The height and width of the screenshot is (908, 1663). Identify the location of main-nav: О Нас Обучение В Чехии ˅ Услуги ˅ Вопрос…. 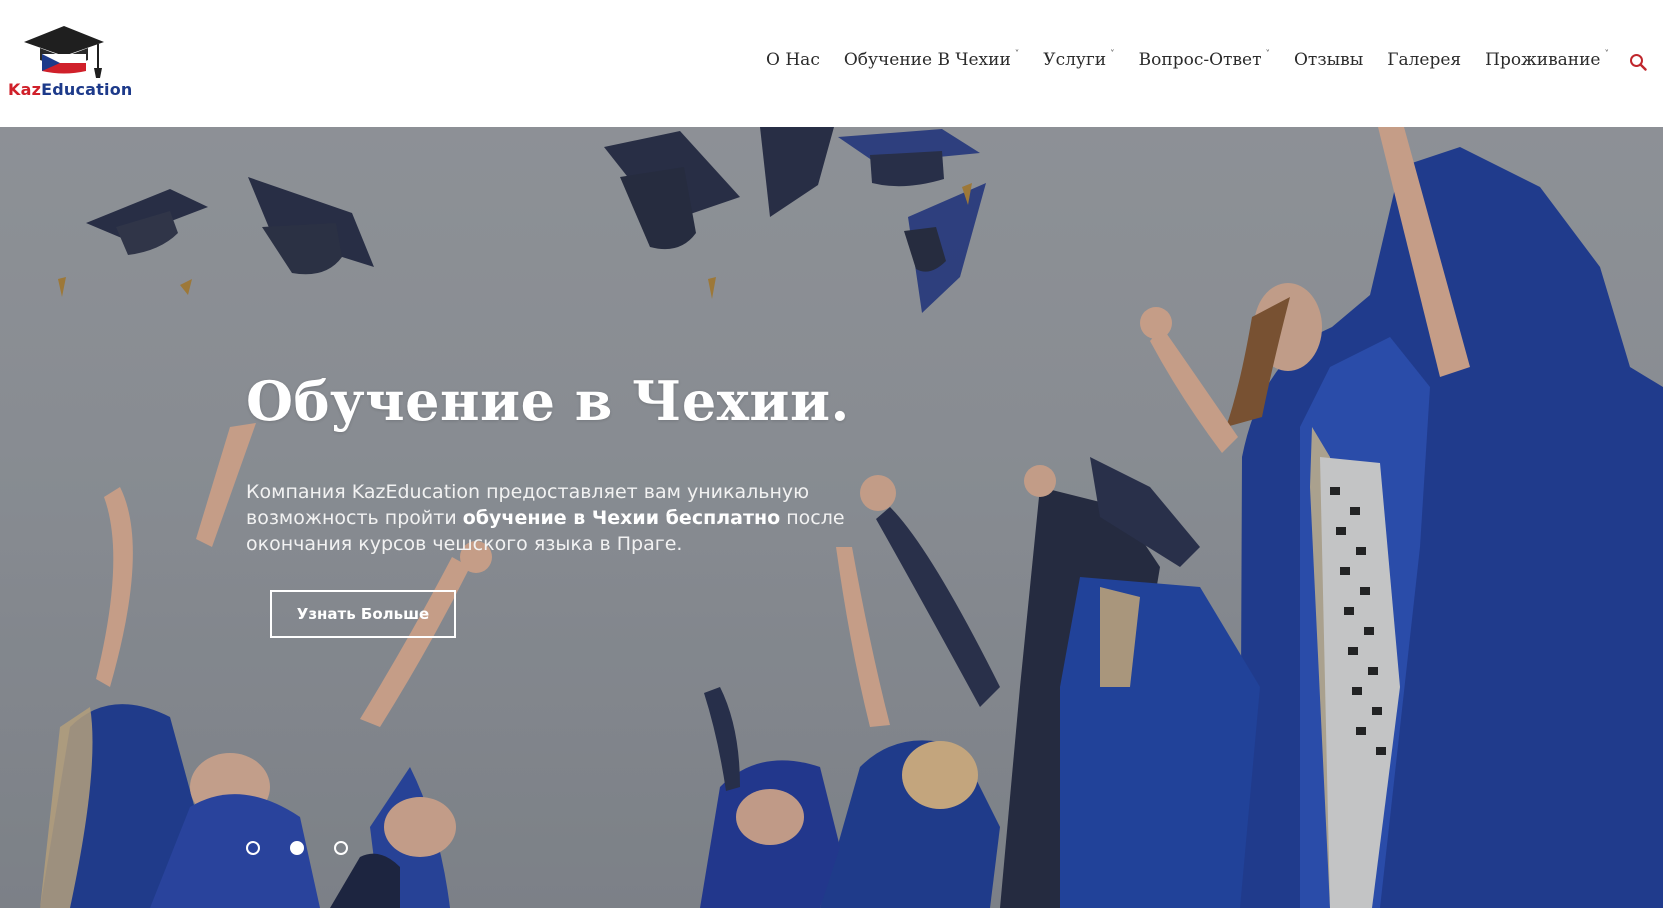
(1187, 60).